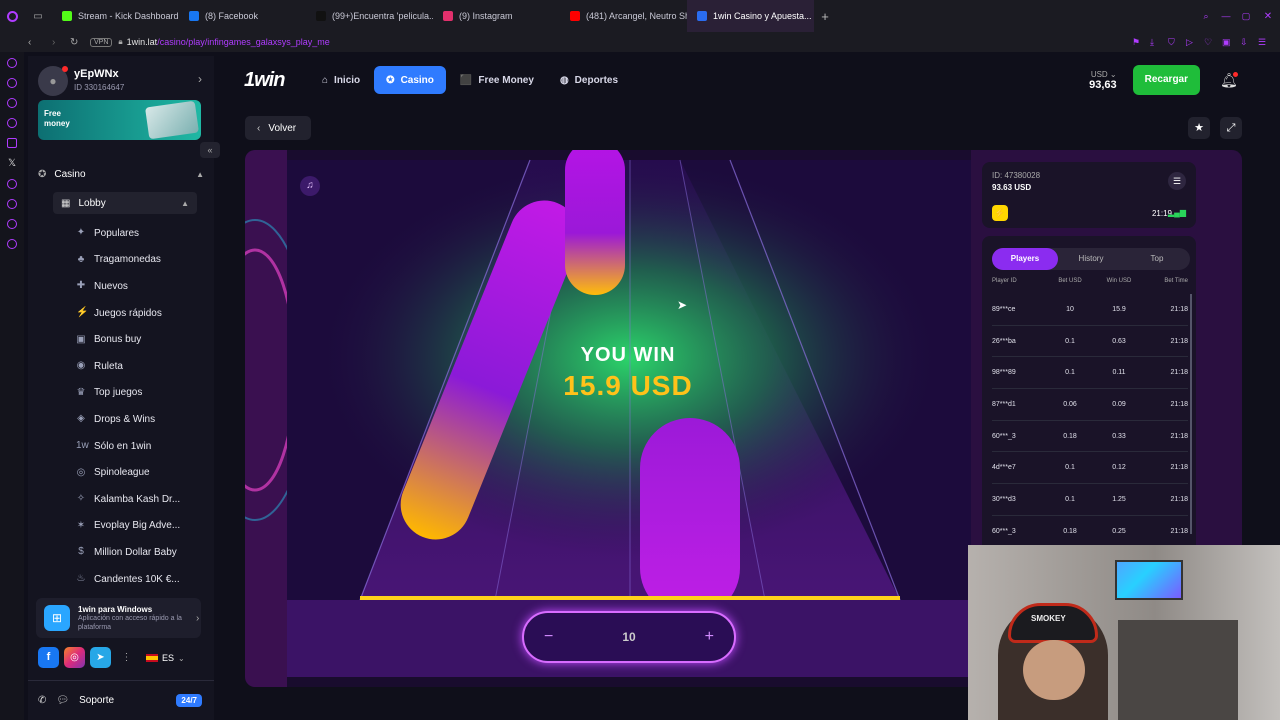  Describe the element at coordinates (121, 233) in the screenshot. I see `sidebar-item-populares: ✦ Populares` at that location.